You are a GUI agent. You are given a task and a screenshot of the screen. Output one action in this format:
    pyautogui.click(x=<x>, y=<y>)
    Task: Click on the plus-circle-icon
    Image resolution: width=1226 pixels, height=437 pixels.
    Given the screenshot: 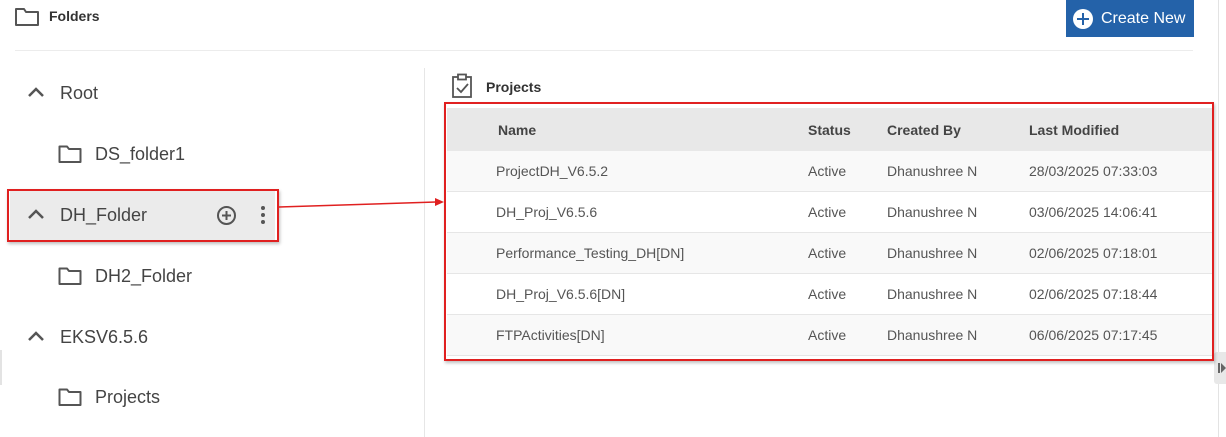 What is the action you would take?
    pyautogui.click(x=1083, y=18)
    